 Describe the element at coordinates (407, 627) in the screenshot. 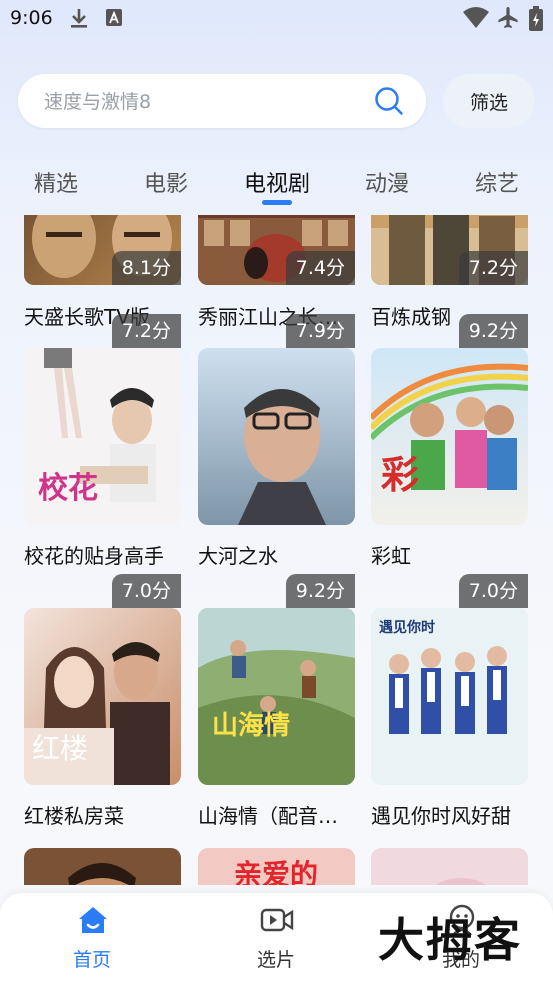

I see `svg-text: 遇见你时` at that location.